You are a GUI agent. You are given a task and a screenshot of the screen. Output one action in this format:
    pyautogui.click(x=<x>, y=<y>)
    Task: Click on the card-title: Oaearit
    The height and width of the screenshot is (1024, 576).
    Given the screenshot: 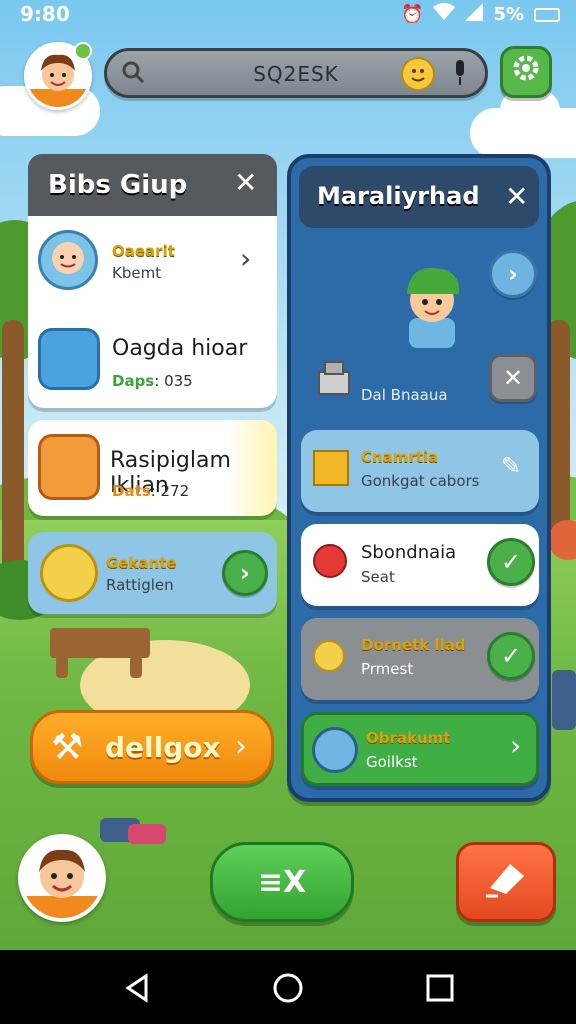 What is the action you would take?
    pyautogui.click(x=143, y=251)
    